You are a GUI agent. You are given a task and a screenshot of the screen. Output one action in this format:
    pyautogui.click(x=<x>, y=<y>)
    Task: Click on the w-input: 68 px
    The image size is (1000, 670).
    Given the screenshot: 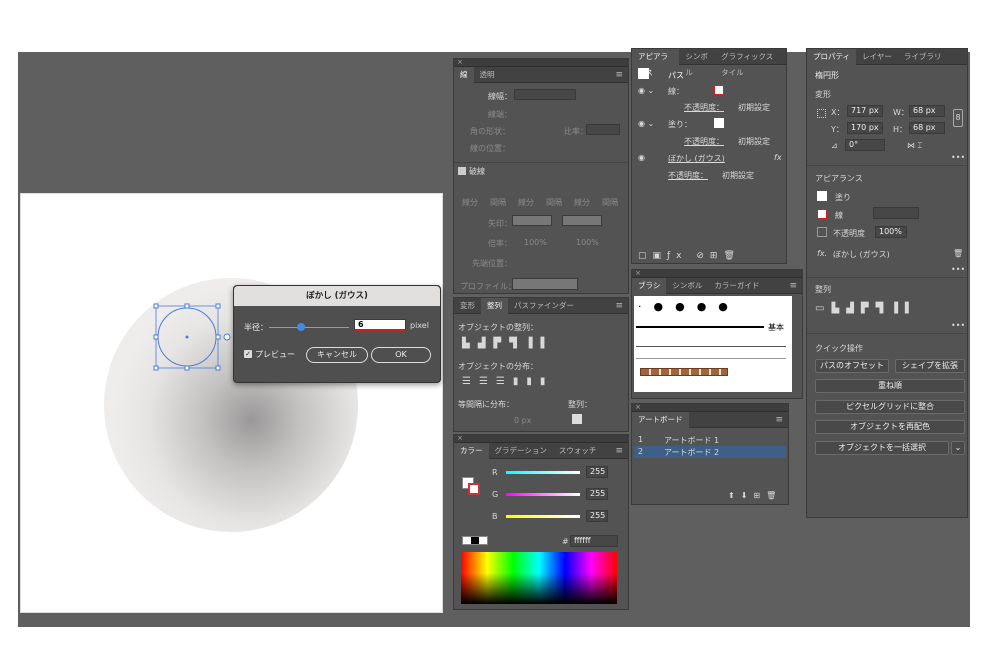 What is the action you would take?
    pyautogui.click(x=927, y=111)
    